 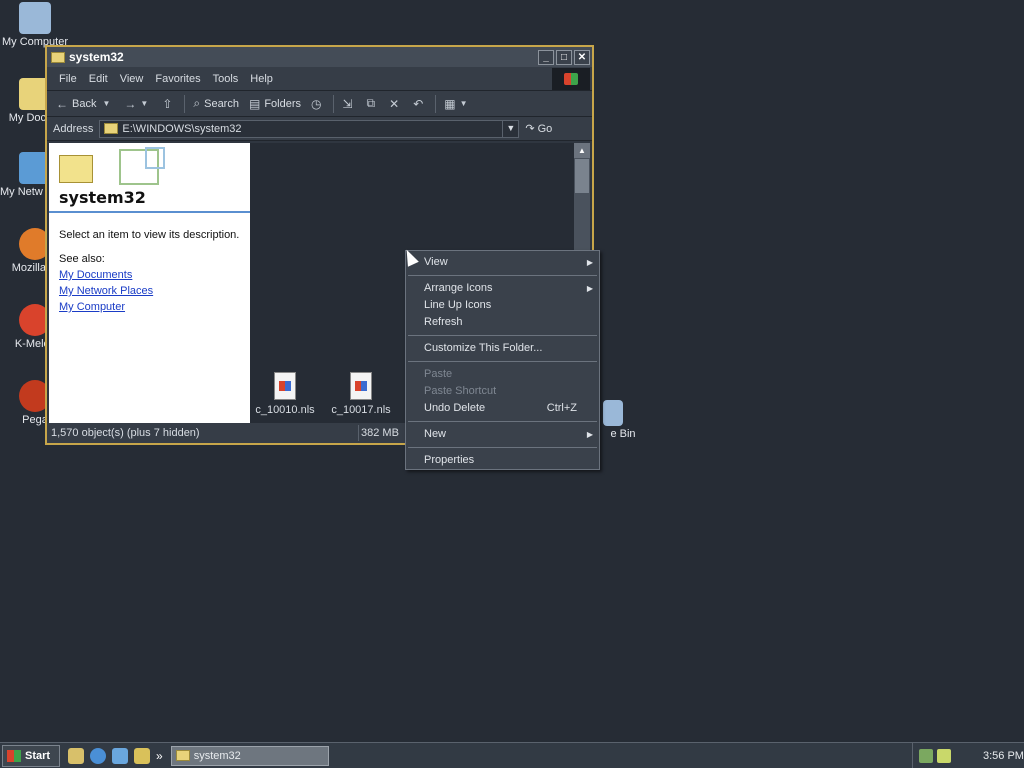 What do you see at coordinates (502, 460) in the screenshot?
I see `menu-item-properties: Properties` at bounding box center [502, 460].